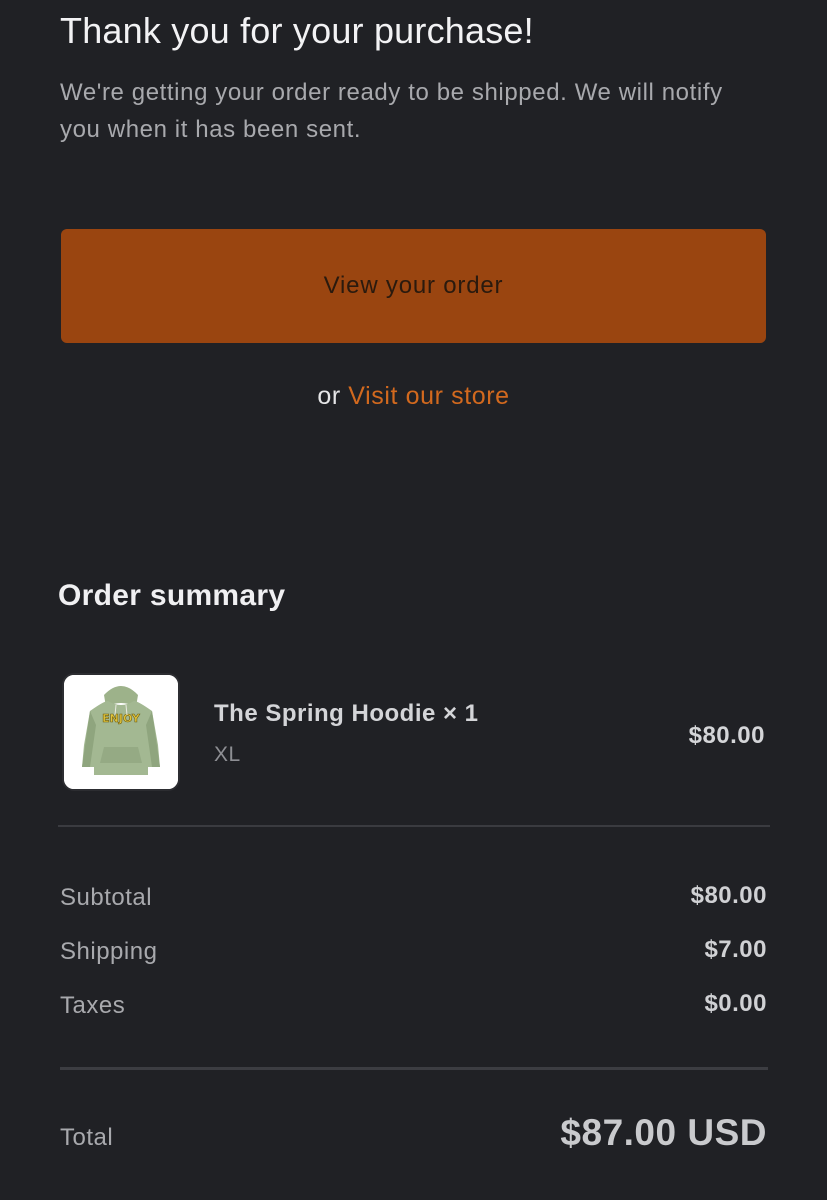 The image size is (827, 1200). Describe the element at coordinates (735, 1003) in the screenshot. I see `taxes-value: $0.00` at that location.